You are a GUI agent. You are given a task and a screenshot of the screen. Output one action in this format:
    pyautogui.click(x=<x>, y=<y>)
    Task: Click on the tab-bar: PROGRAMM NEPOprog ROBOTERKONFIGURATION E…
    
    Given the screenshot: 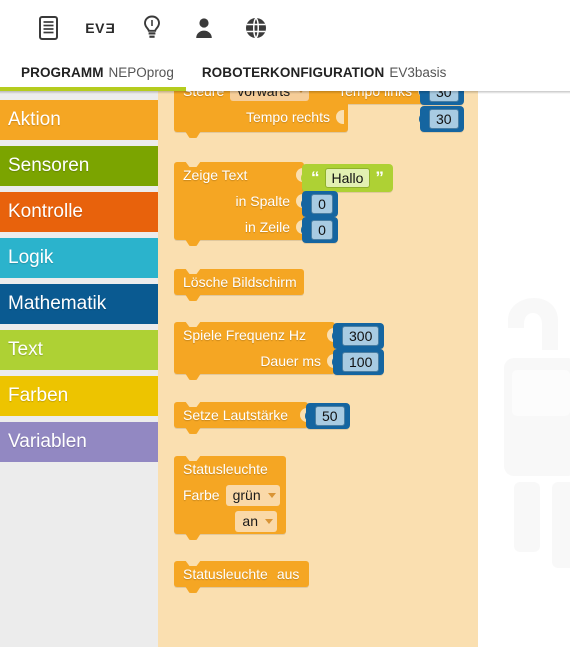 What is the action you would take?
    pyautogui.click(x=285, y=73)
    